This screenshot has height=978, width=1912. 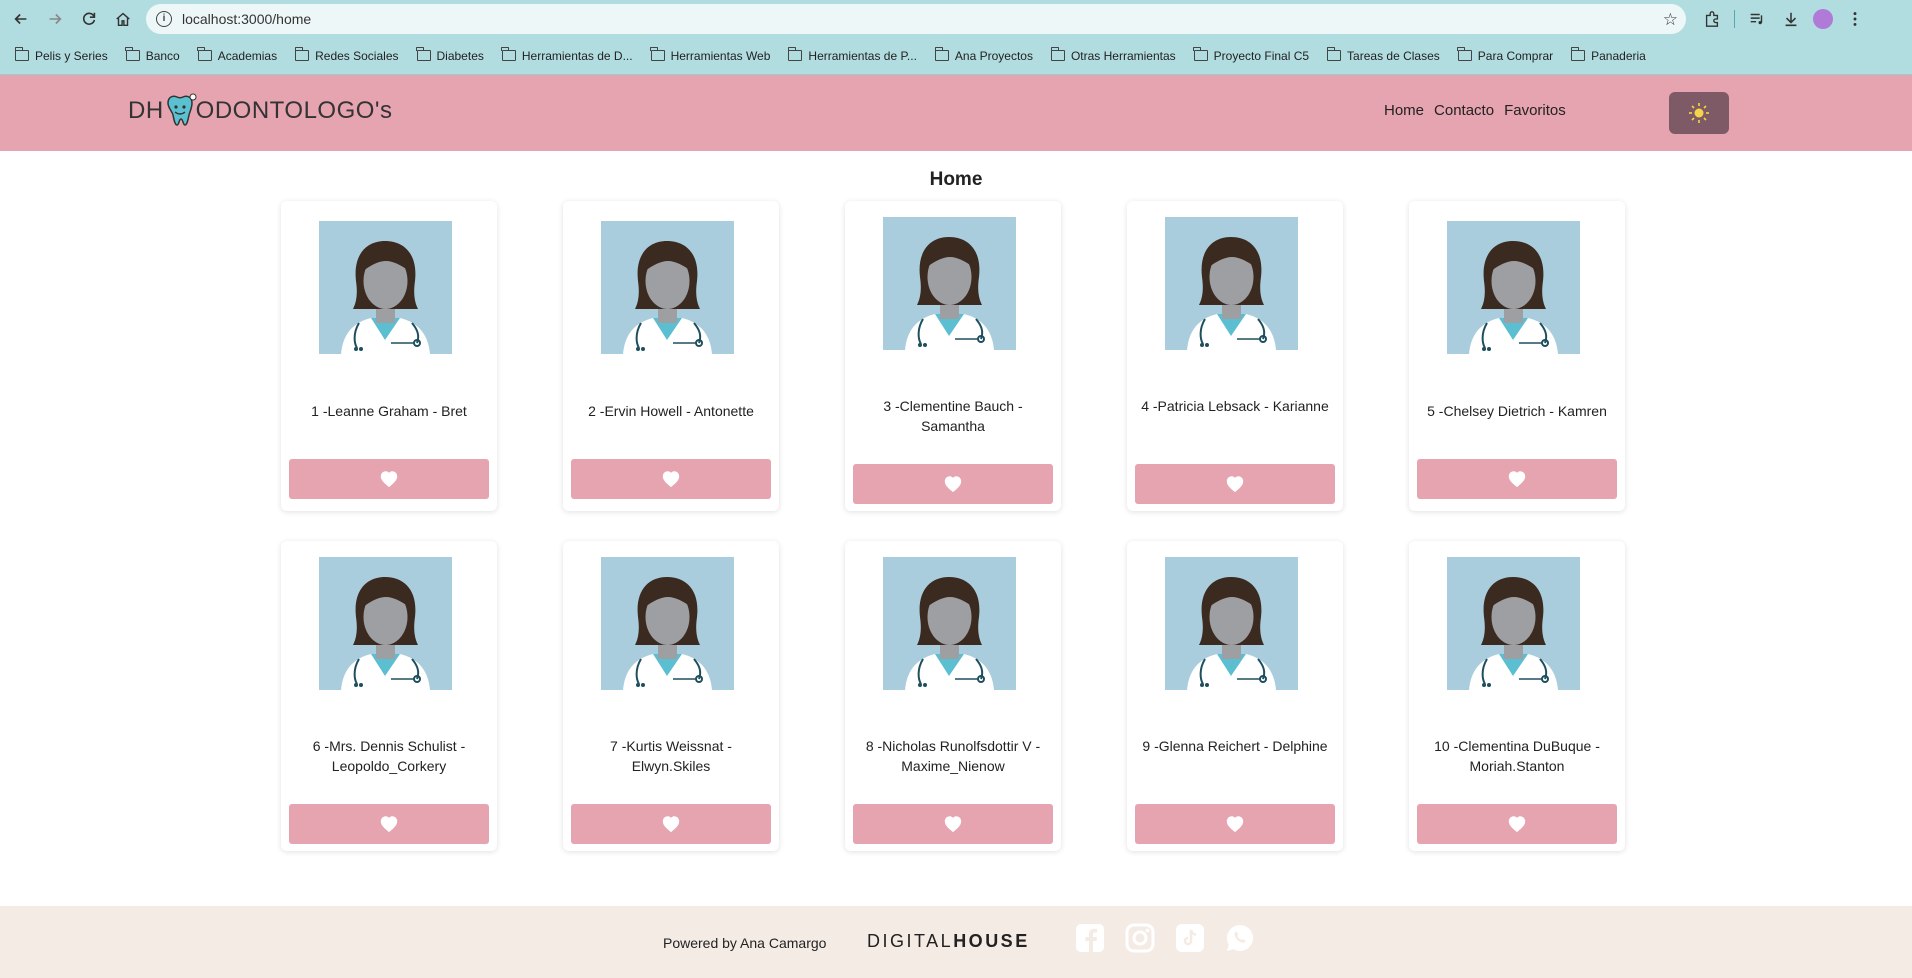 What do you see at coordinates (916, 18) in the screenshot?
I see `address-bar: i localhost:3000/home ☆` at bounding box center [916, 18].